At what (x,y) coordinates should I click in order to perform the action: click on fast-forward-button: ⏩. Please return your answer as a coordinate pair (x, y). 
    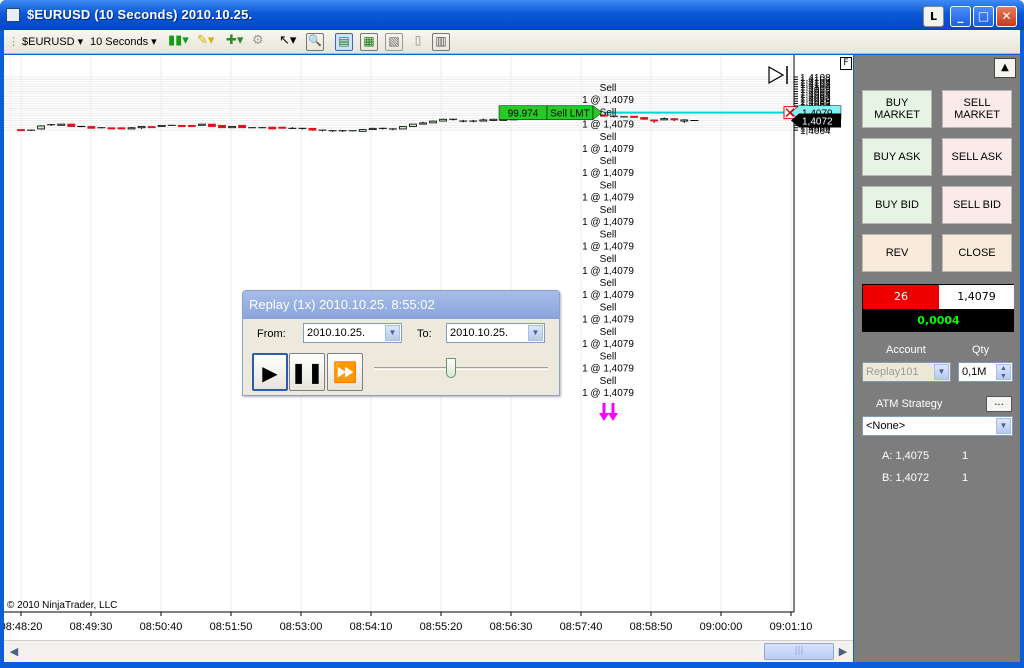
    Looking at the image, I should click on (345, 372).